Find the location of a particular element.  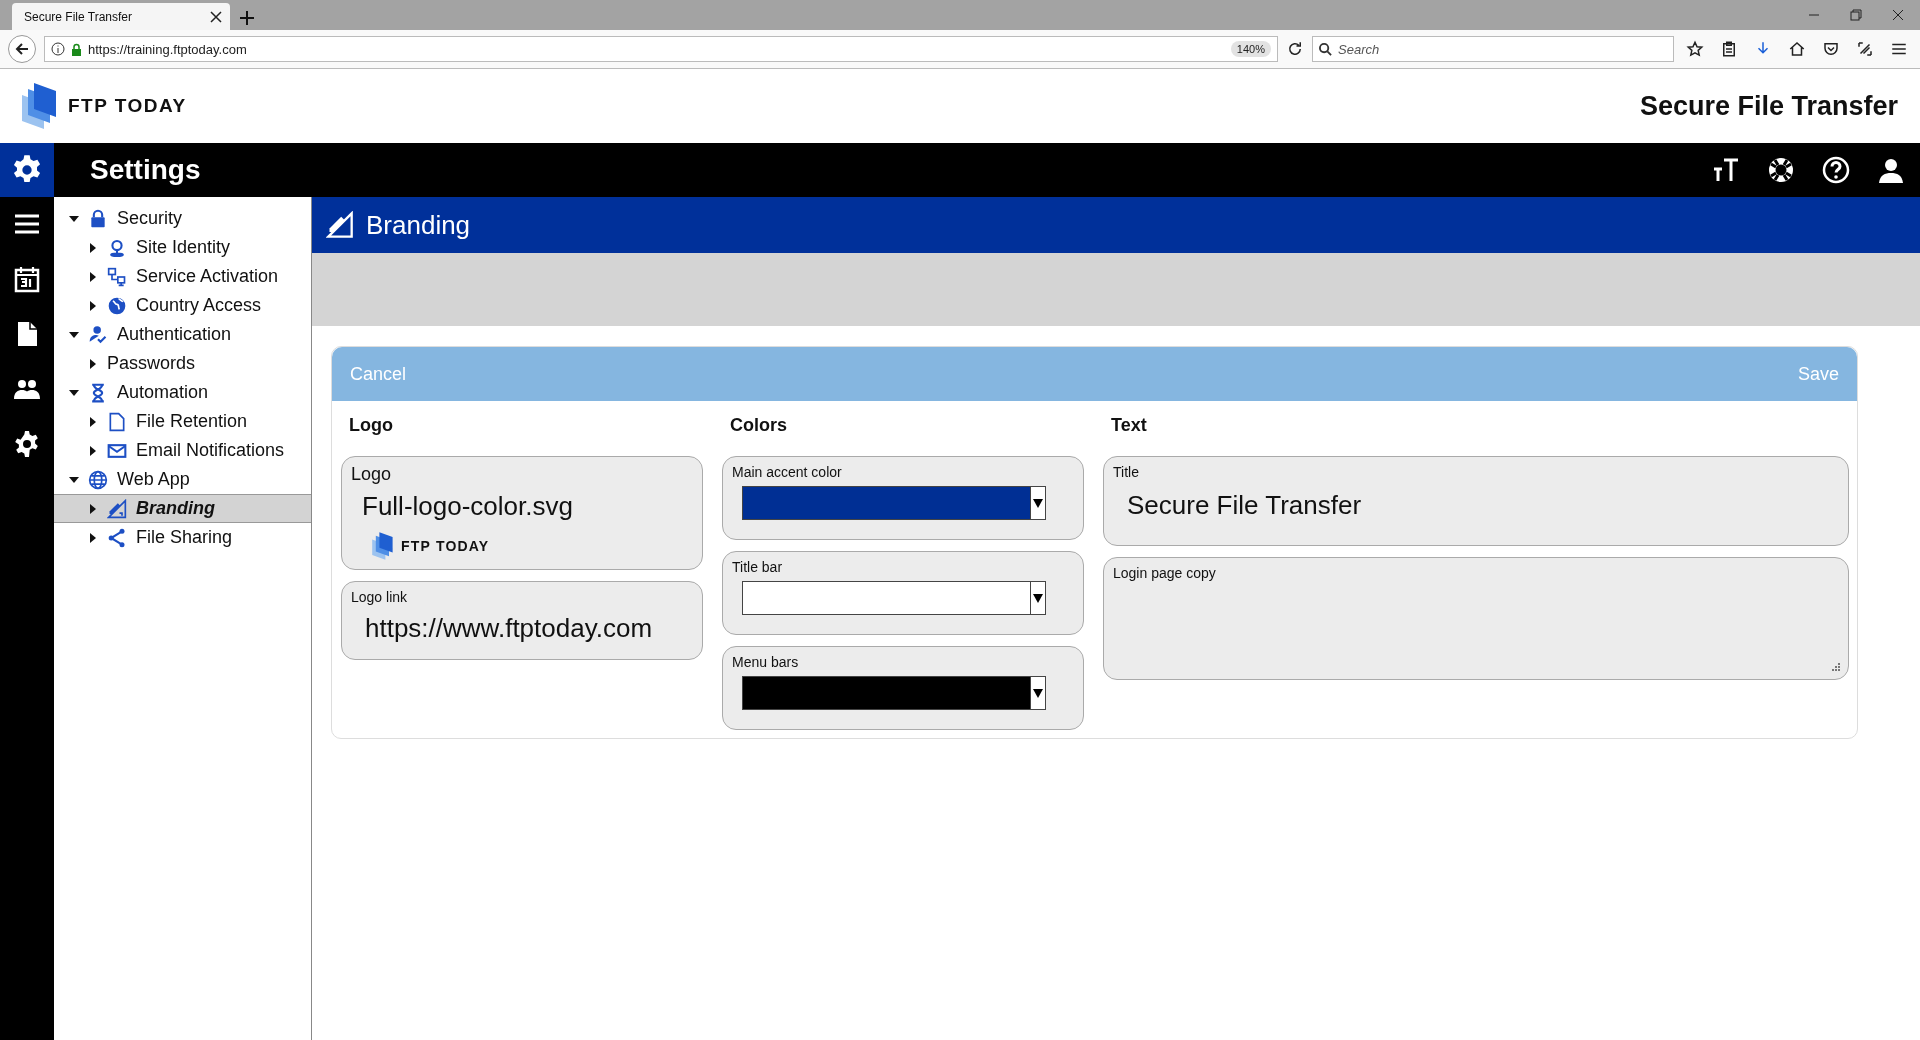

section-heading: Logo is located at coordinates (371, 425).